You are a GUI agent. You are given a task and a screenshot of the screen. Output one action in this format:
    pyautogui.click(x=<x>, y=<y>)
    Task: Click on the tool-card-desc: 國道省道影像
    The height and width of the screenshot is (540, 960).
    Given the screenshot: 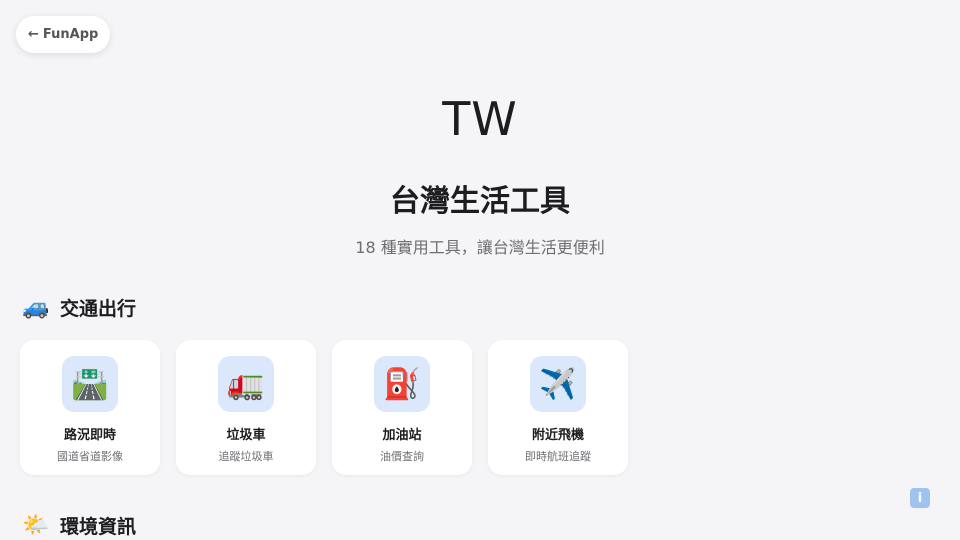 What is the action you would take?
    pyautogui.click(x=90, y=456)
    